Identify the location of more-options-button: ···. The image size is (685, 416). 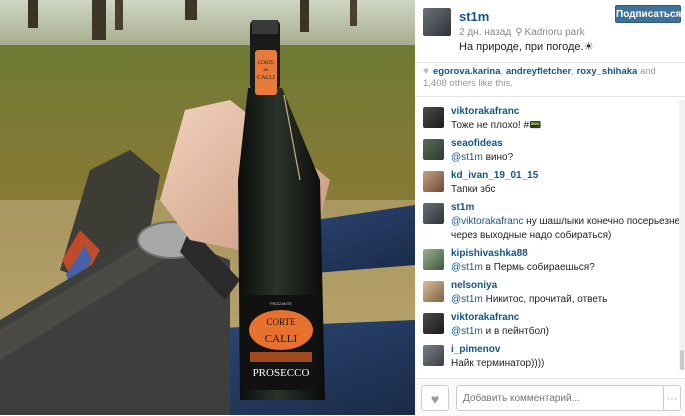
(672, 398).